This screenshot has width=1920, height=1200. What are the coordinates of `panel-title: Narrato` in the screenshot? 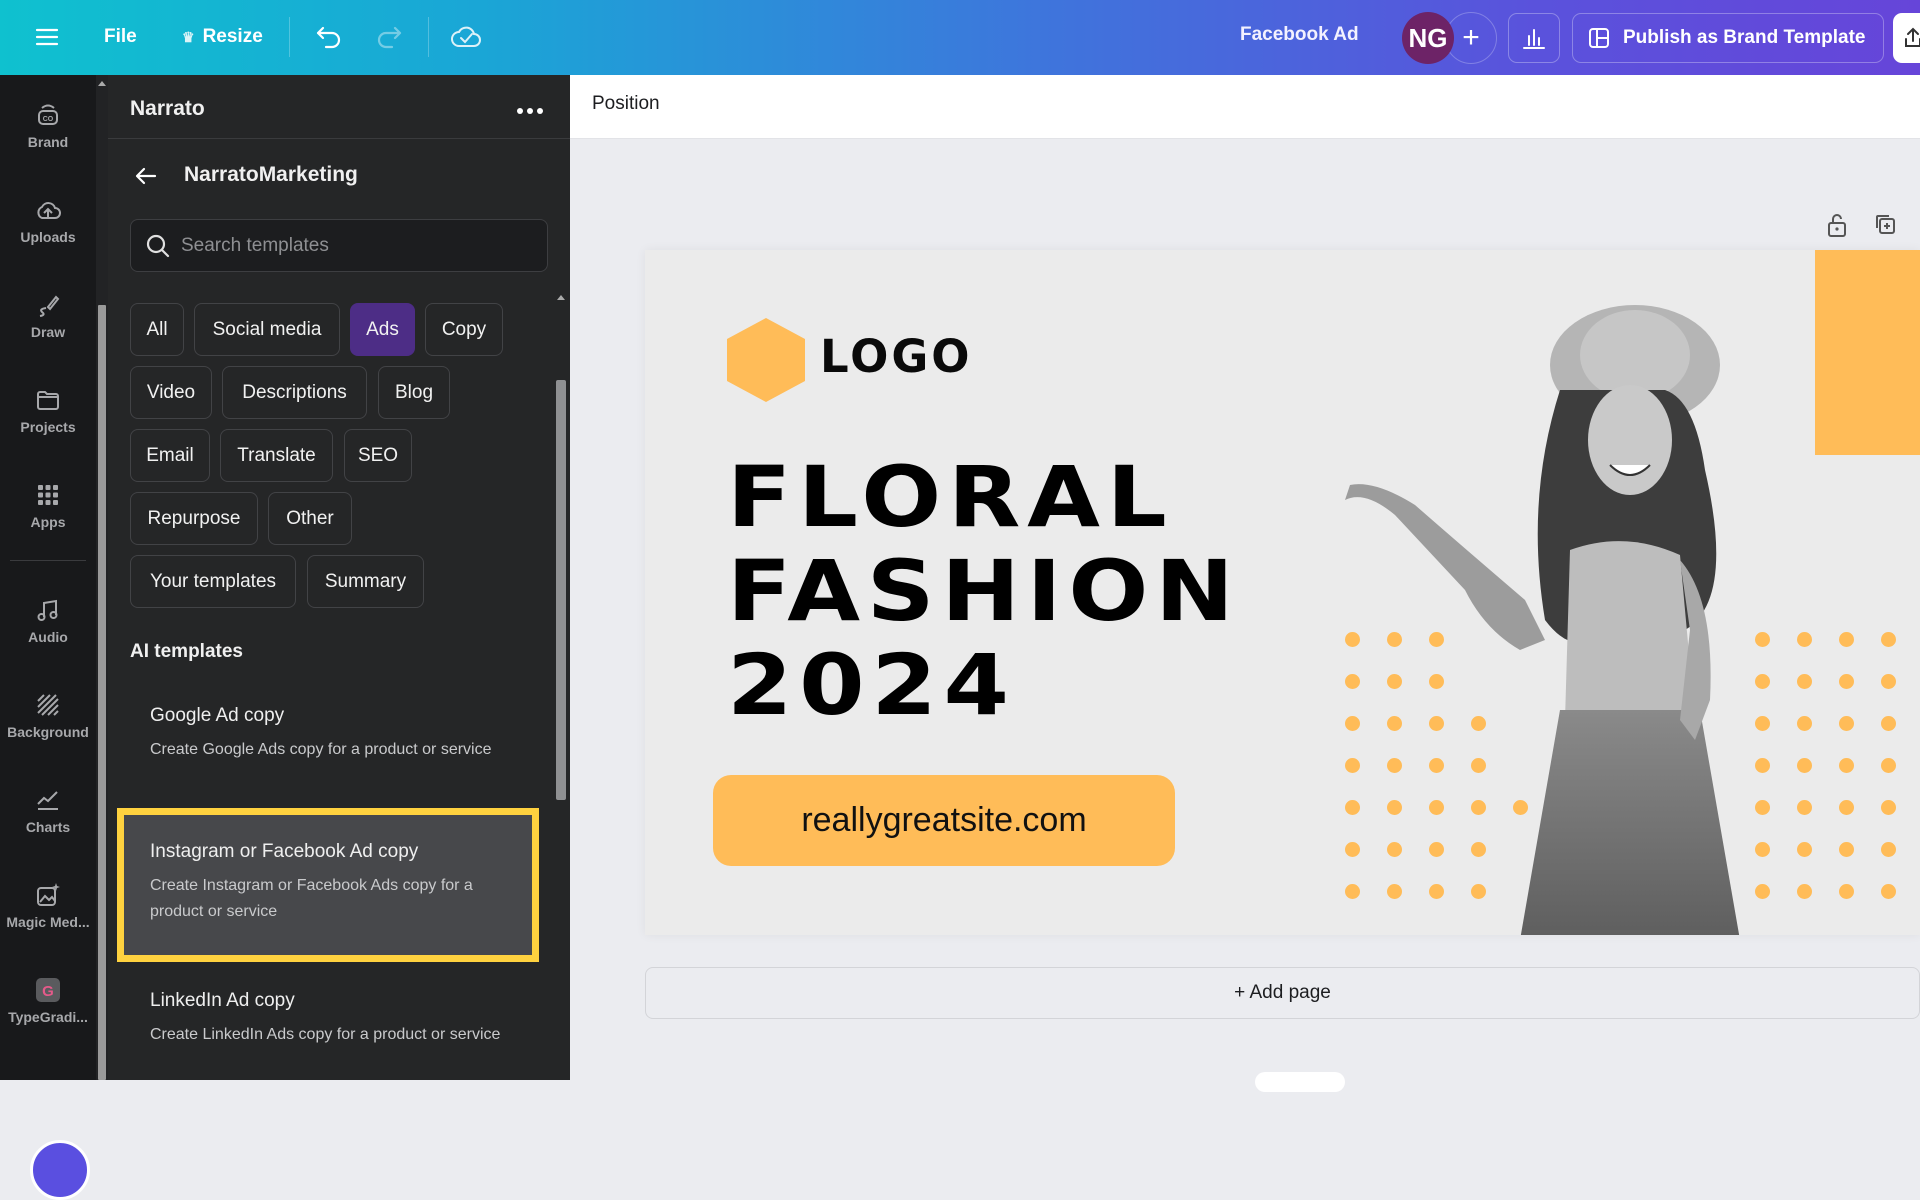 It's located at (167, 108).